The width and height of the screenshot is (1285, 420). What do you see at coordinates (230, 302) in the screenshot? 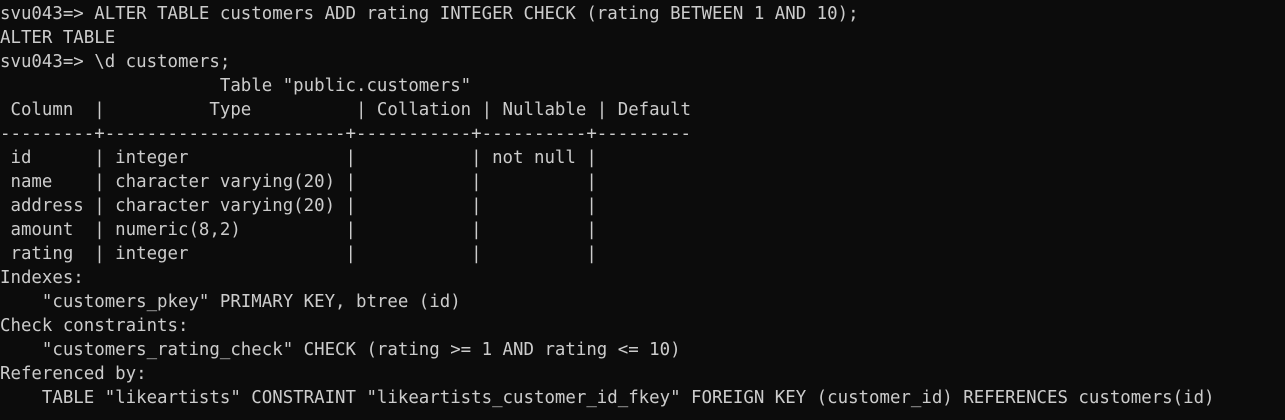
I see `index-entry-line: "customers_pkey" PRIMARY KEY, btree (id)` at bounding box center [230, 302].